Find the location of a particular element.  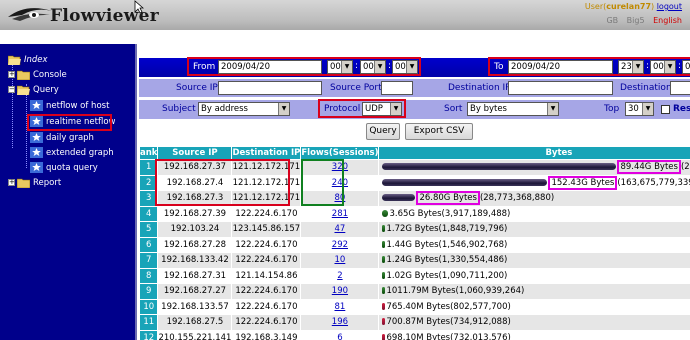

bytes-full-value: (1,090,711,200) is located at coordinates (473, 275).